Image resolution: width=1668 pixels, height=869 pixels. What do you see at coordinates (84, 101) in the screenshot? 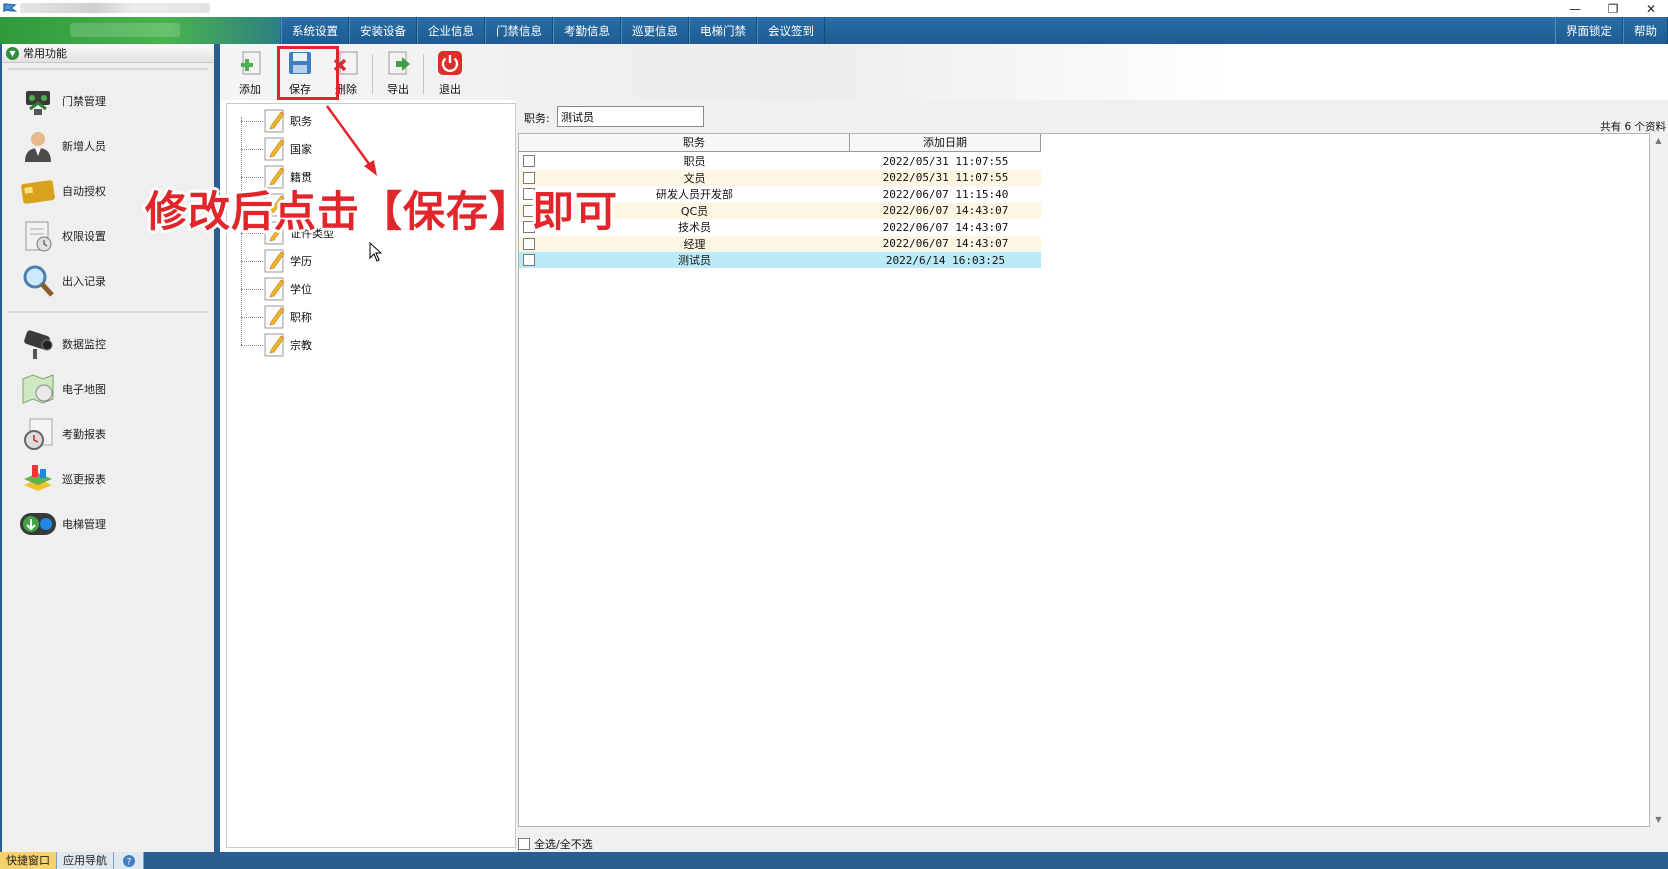
I see `sidebar-item-label: 门禁管理` at bounding box center [84, 101].